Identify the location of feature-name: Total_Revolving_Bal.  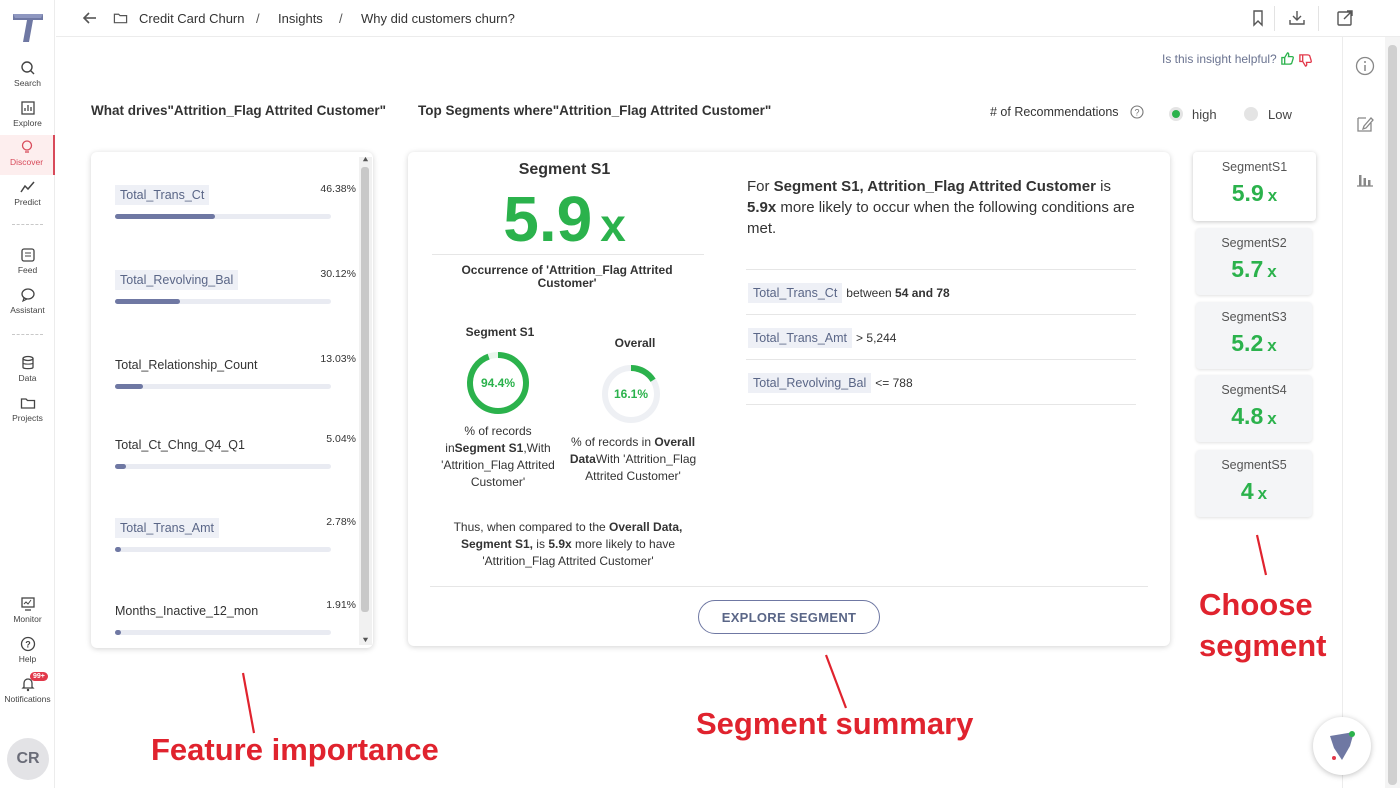
(177, 280).